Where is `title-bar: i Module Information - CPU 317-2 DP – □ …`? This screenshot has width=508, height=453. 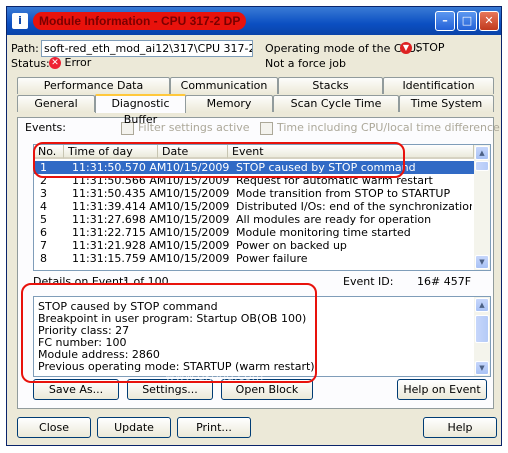
title-bar: i Module Information - CPU 317-2 DP – □ … is located at coordinates (254, 21).